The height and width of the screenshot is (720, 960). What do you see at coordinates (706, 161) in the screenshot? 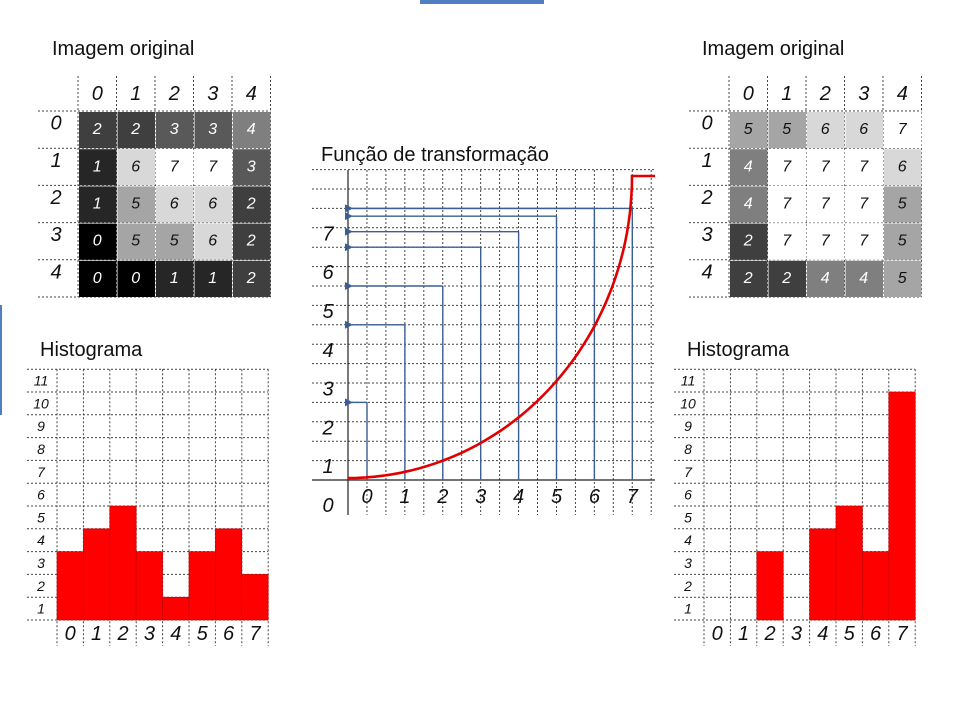
I see `right-image-row-header: 1` at bounding box center [706, 161].